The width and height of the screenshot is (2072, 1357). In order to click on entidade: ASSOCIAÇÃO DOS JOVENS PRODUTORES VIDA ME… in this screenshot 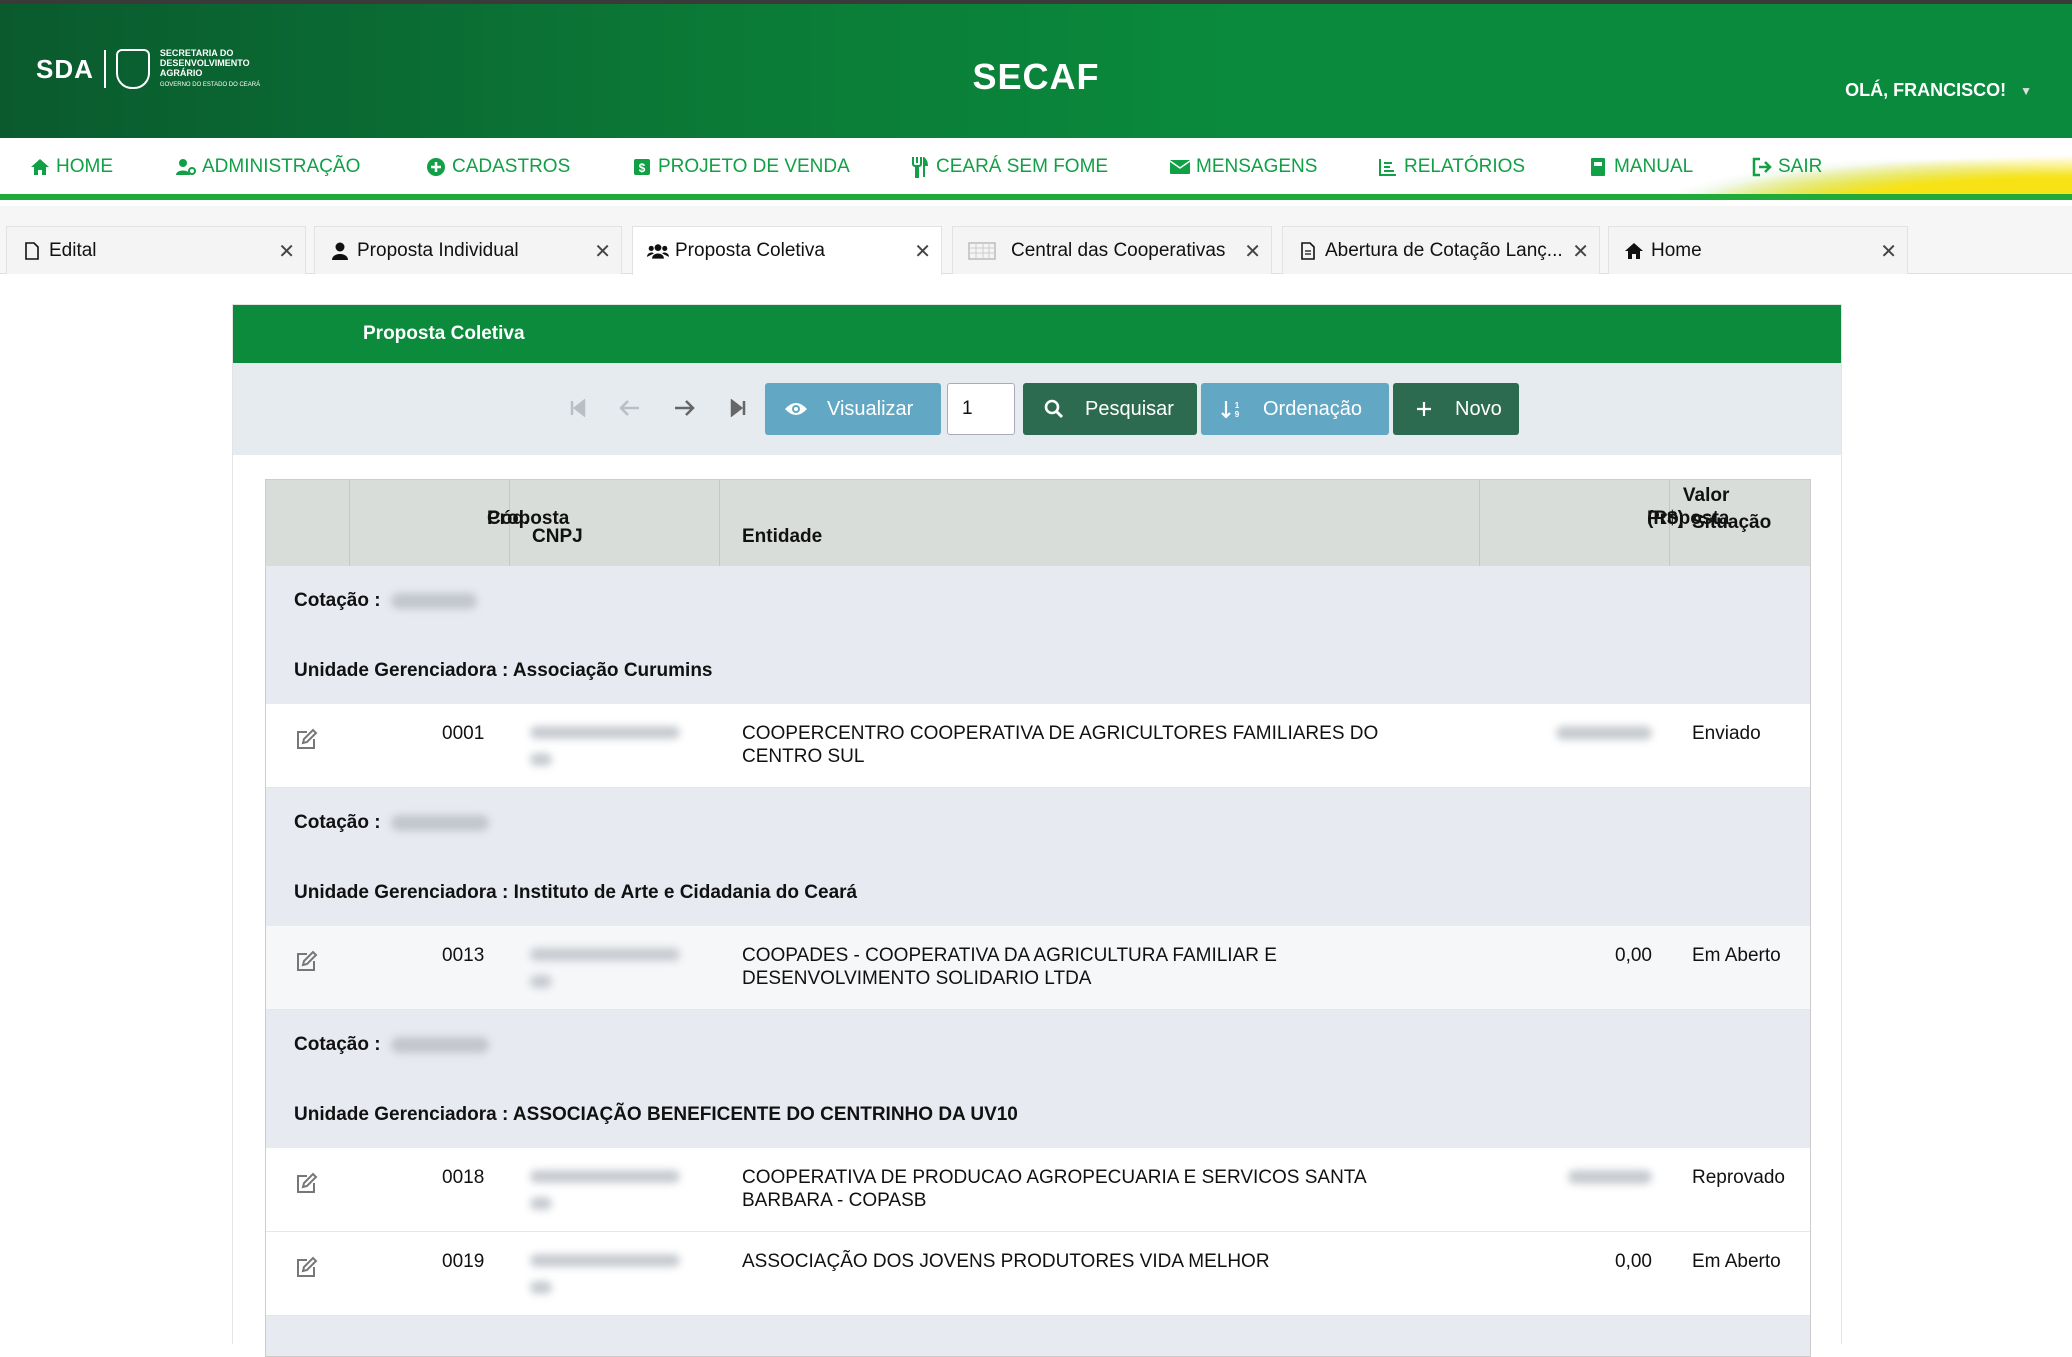, I will do `click(1006, 1261)`.